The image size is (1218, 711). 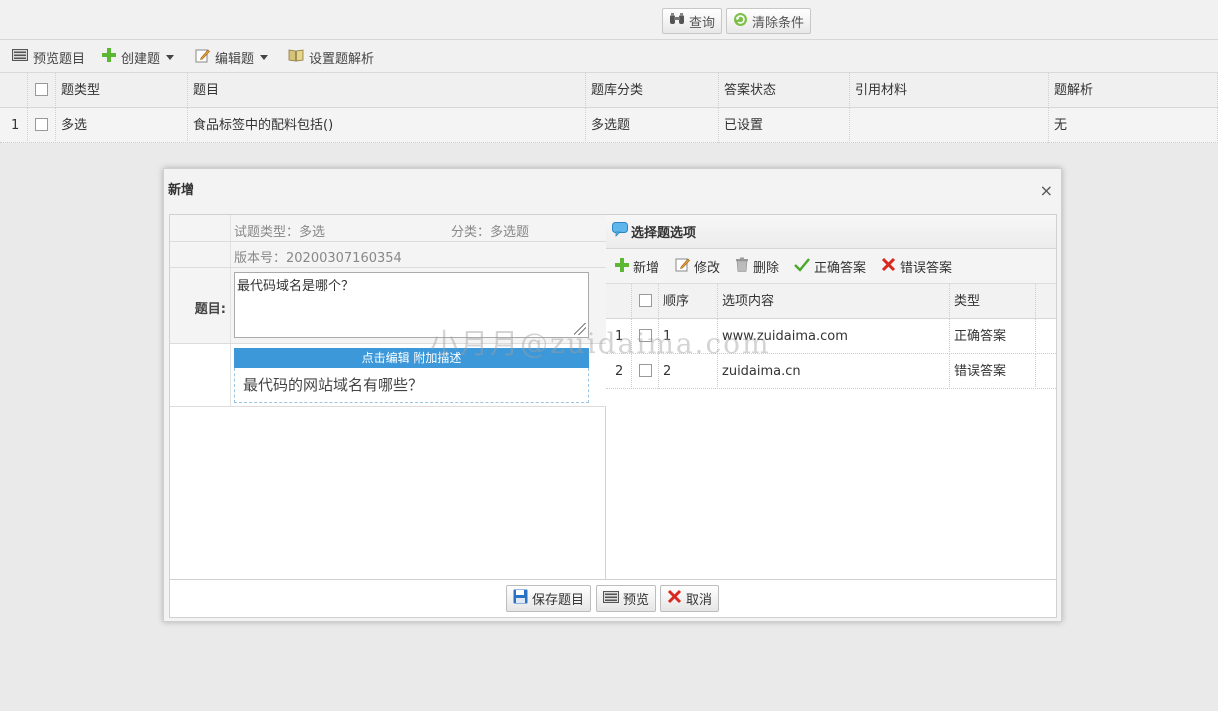 I want to click on grid-header-row: 题类型 题目 题库分类 答案状态 引用材料 题解析, so click(x=609, y=90).